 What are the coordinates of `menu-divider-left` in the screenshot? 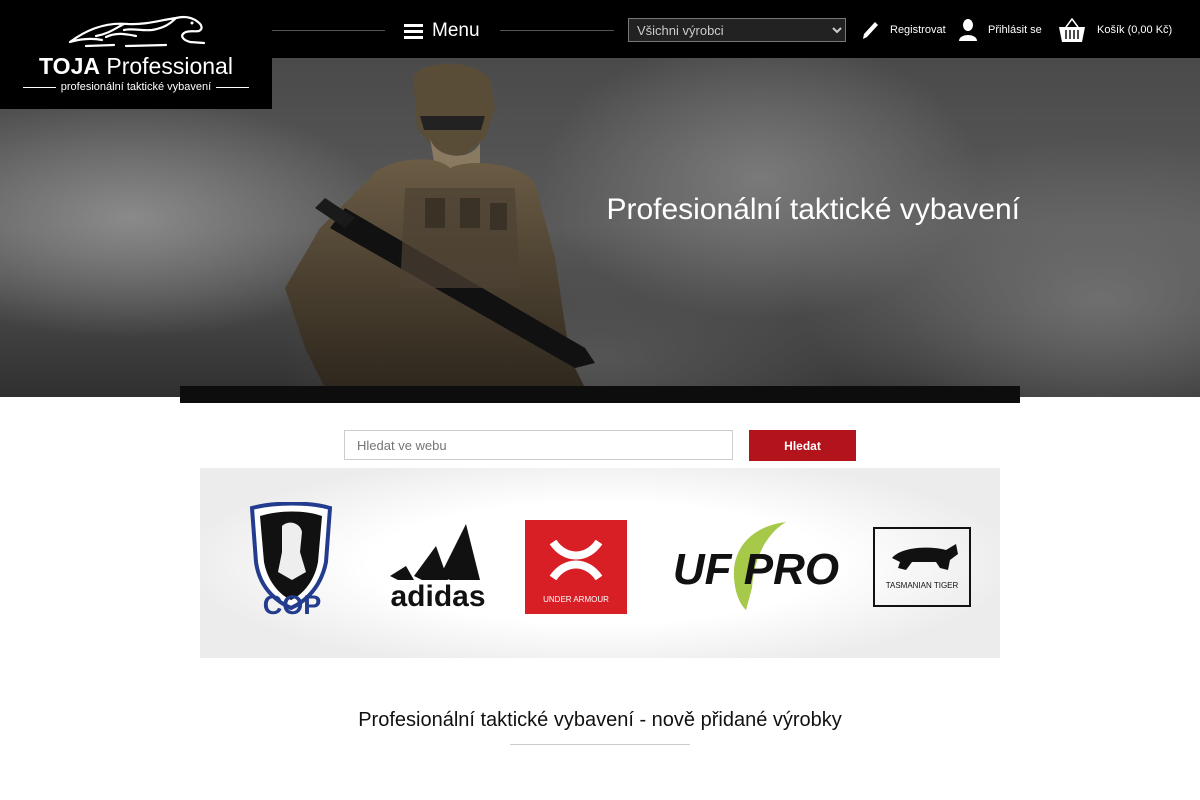 It's located at (328, 30).